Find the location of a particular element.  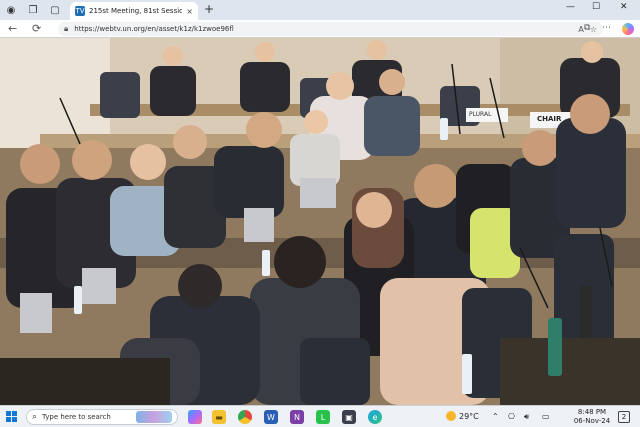

chair-placard: CHAIR is located at coordinates (549, 119).